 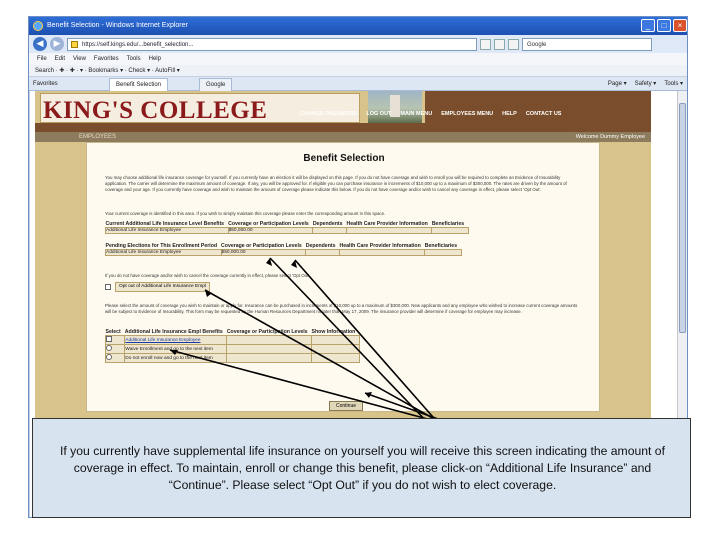 What do you see at coordinates (509, 114) in the screenshot?
I see `nav-help: HELP` at bounding box center [509, 114].